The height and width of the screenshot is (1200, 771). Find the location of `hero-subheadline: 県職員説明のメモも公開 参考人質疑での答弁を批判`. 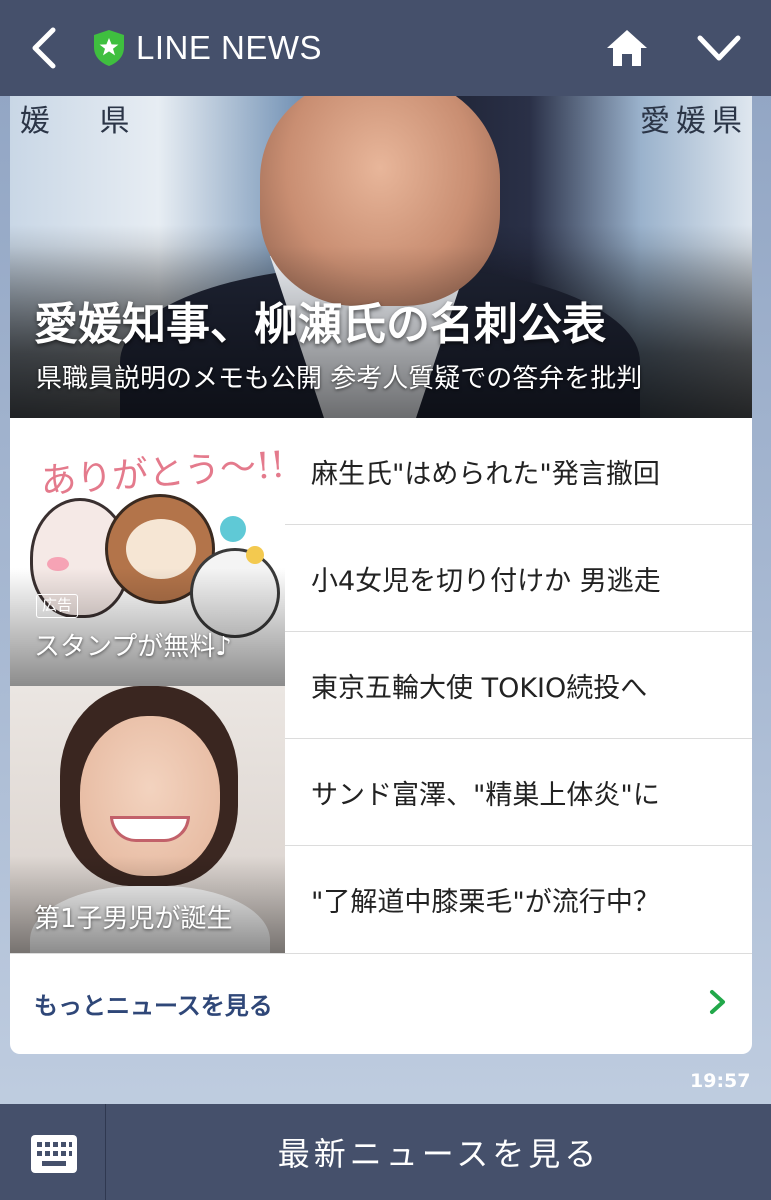

hero-subheadline: 県職員説明のメモも公開 参考人質疑での答弁を批判 is located at coordinates (339, 379).